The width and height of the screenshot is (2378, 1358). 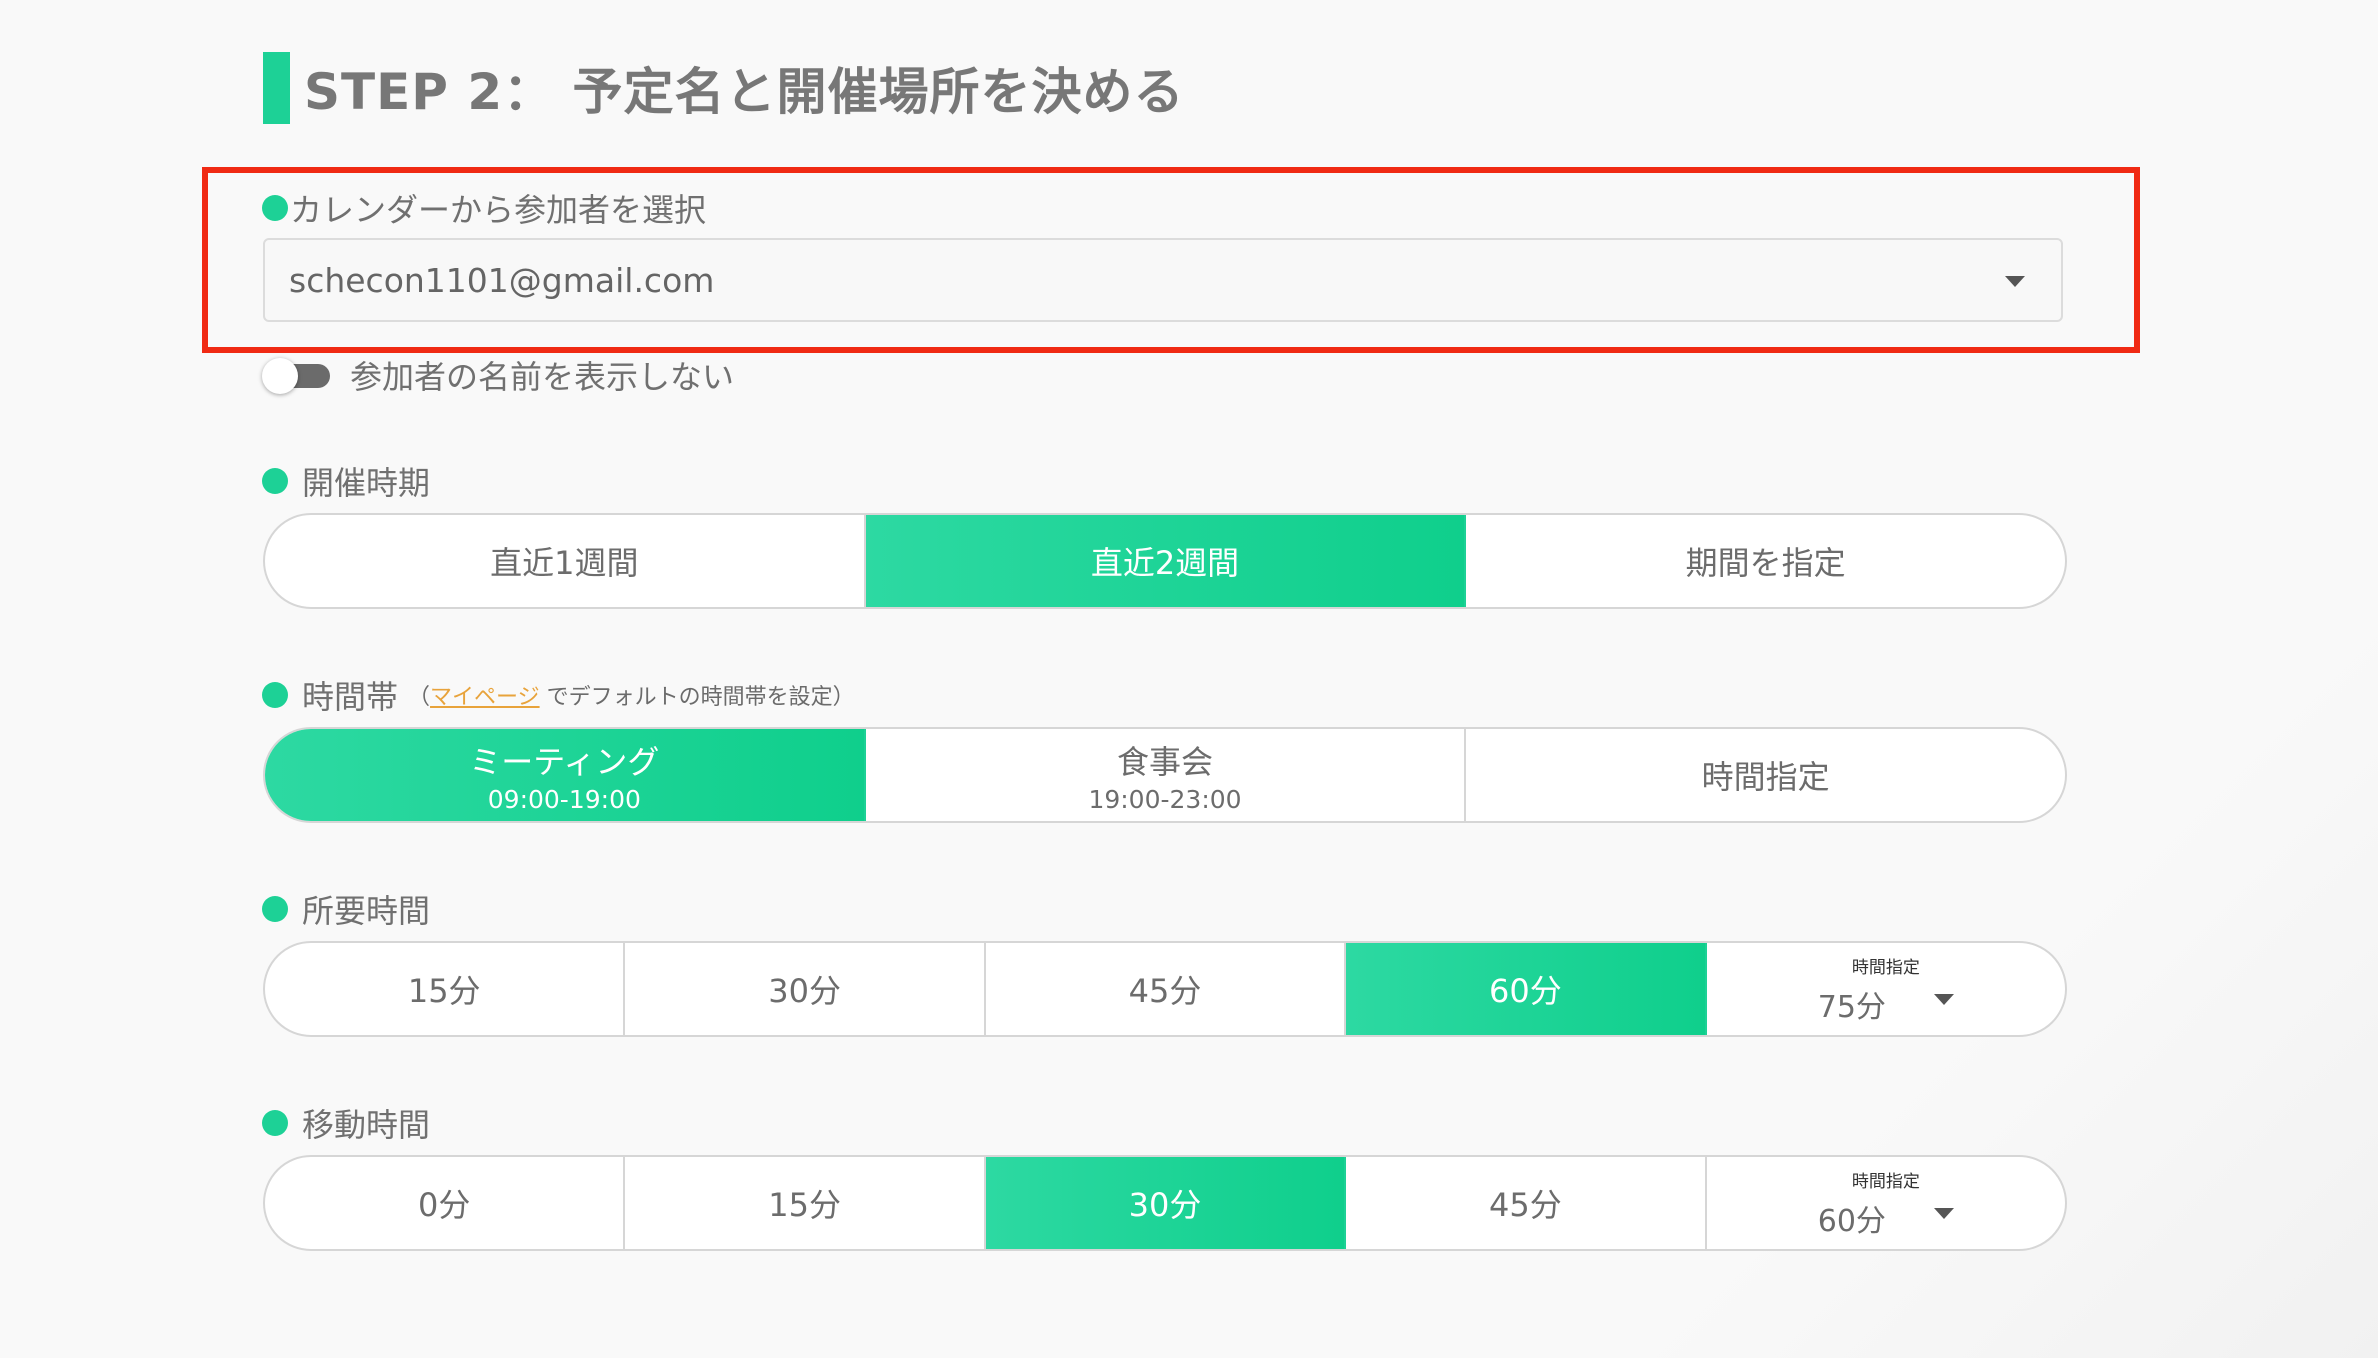 I want to click on timeslot-option-name: 時間指定, so click(x=1765, y=777).